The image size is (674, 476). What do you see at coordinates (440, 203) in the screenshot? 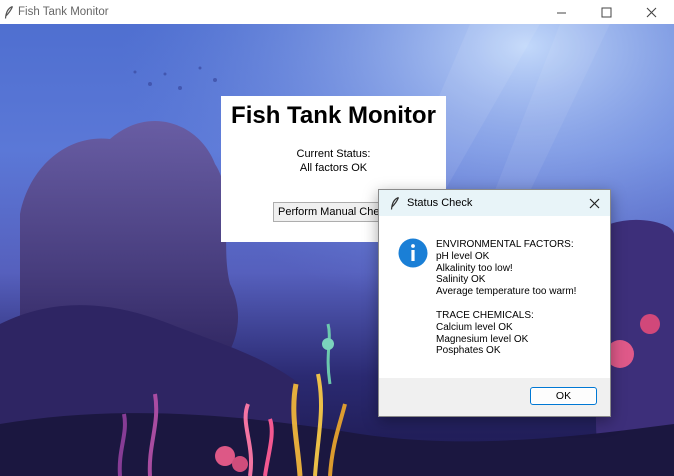
I see `dialog-title: Status Check` at bounding box center [440, 203].